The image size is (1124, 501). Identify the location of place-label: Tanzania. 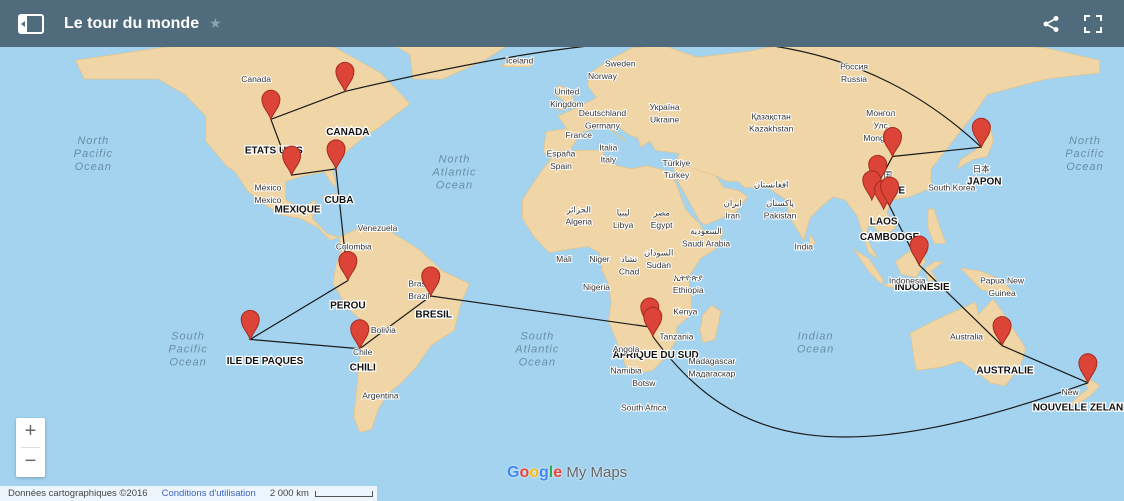
(676, 336).